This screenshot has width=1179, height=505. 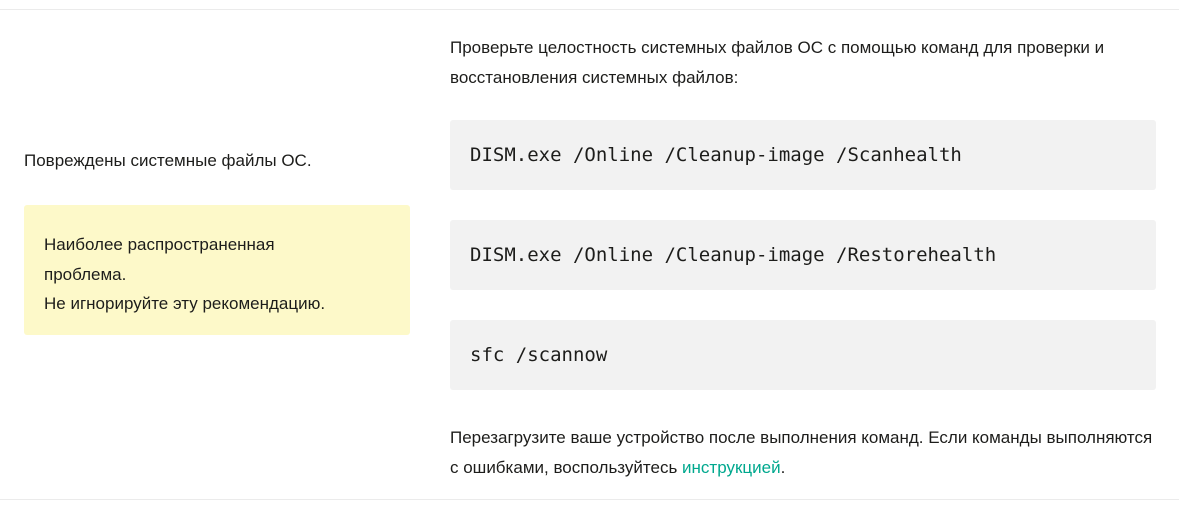 What do you see at coordinates (168, 160) in the screenshot?
I see `problem-description: Повреждены системные файлы ОС.` at bounding box center [168, 160].